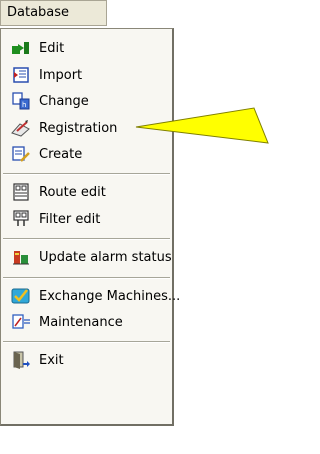 The height and width of the screenshot is (454, 320). What do you see at coordinates (86, 360) in the screenshot?
I see `menu-item-exit: Exit` at bounding box center [86, 360].